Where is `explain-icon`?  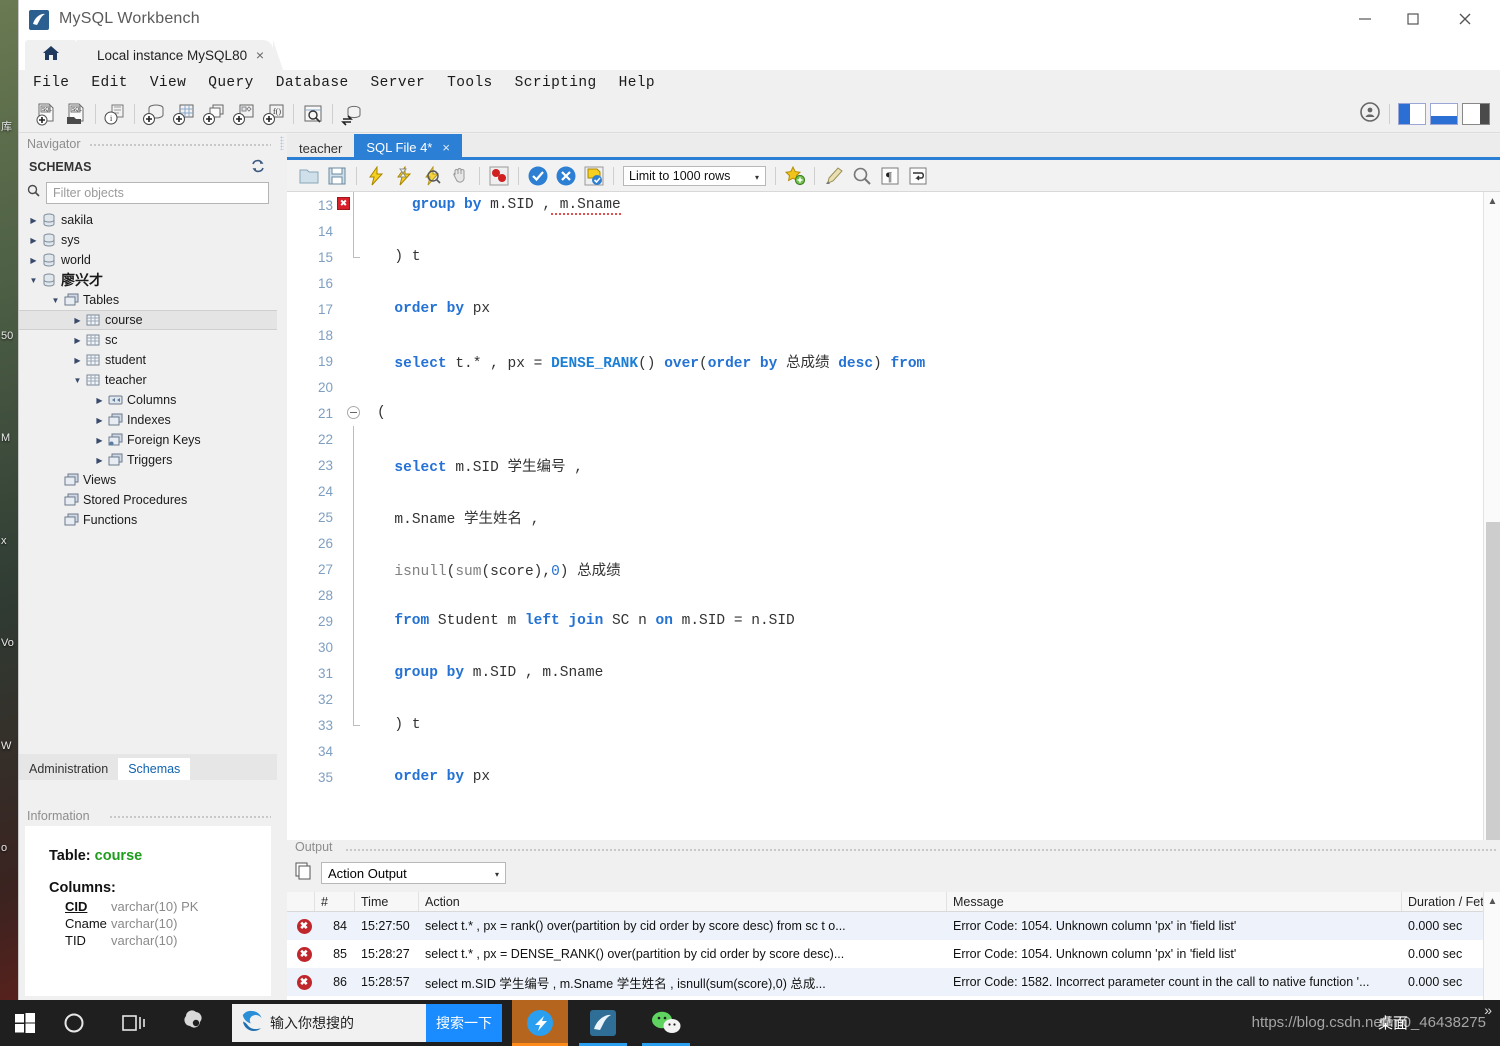 explain-icon is located at coordinates (432, 176).